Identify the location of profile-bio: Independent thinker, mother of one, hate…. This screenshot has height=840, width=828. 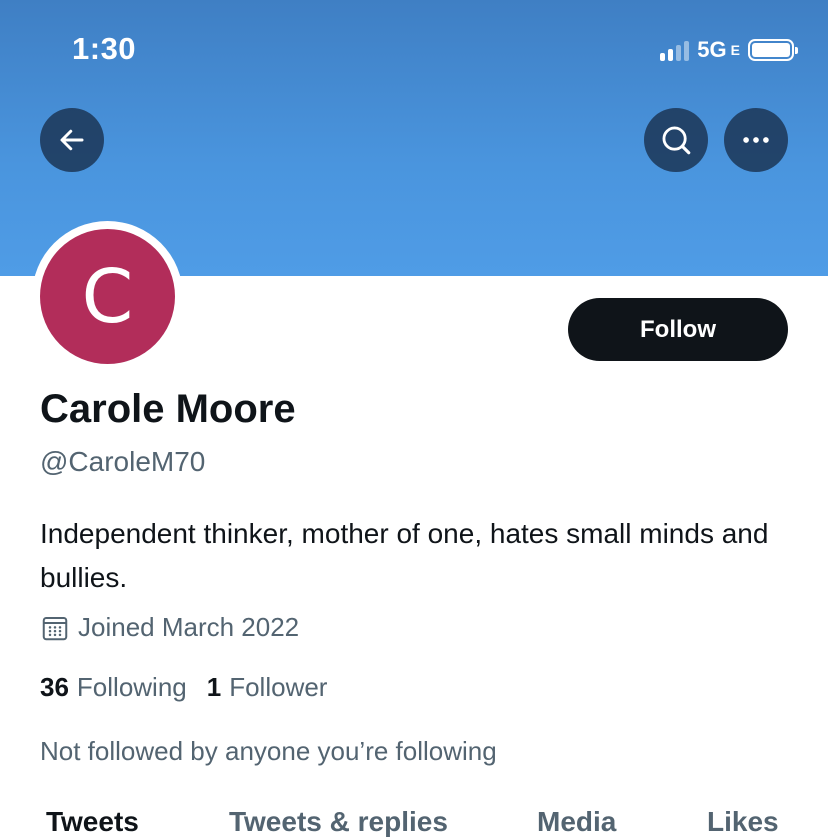
(404, 555).